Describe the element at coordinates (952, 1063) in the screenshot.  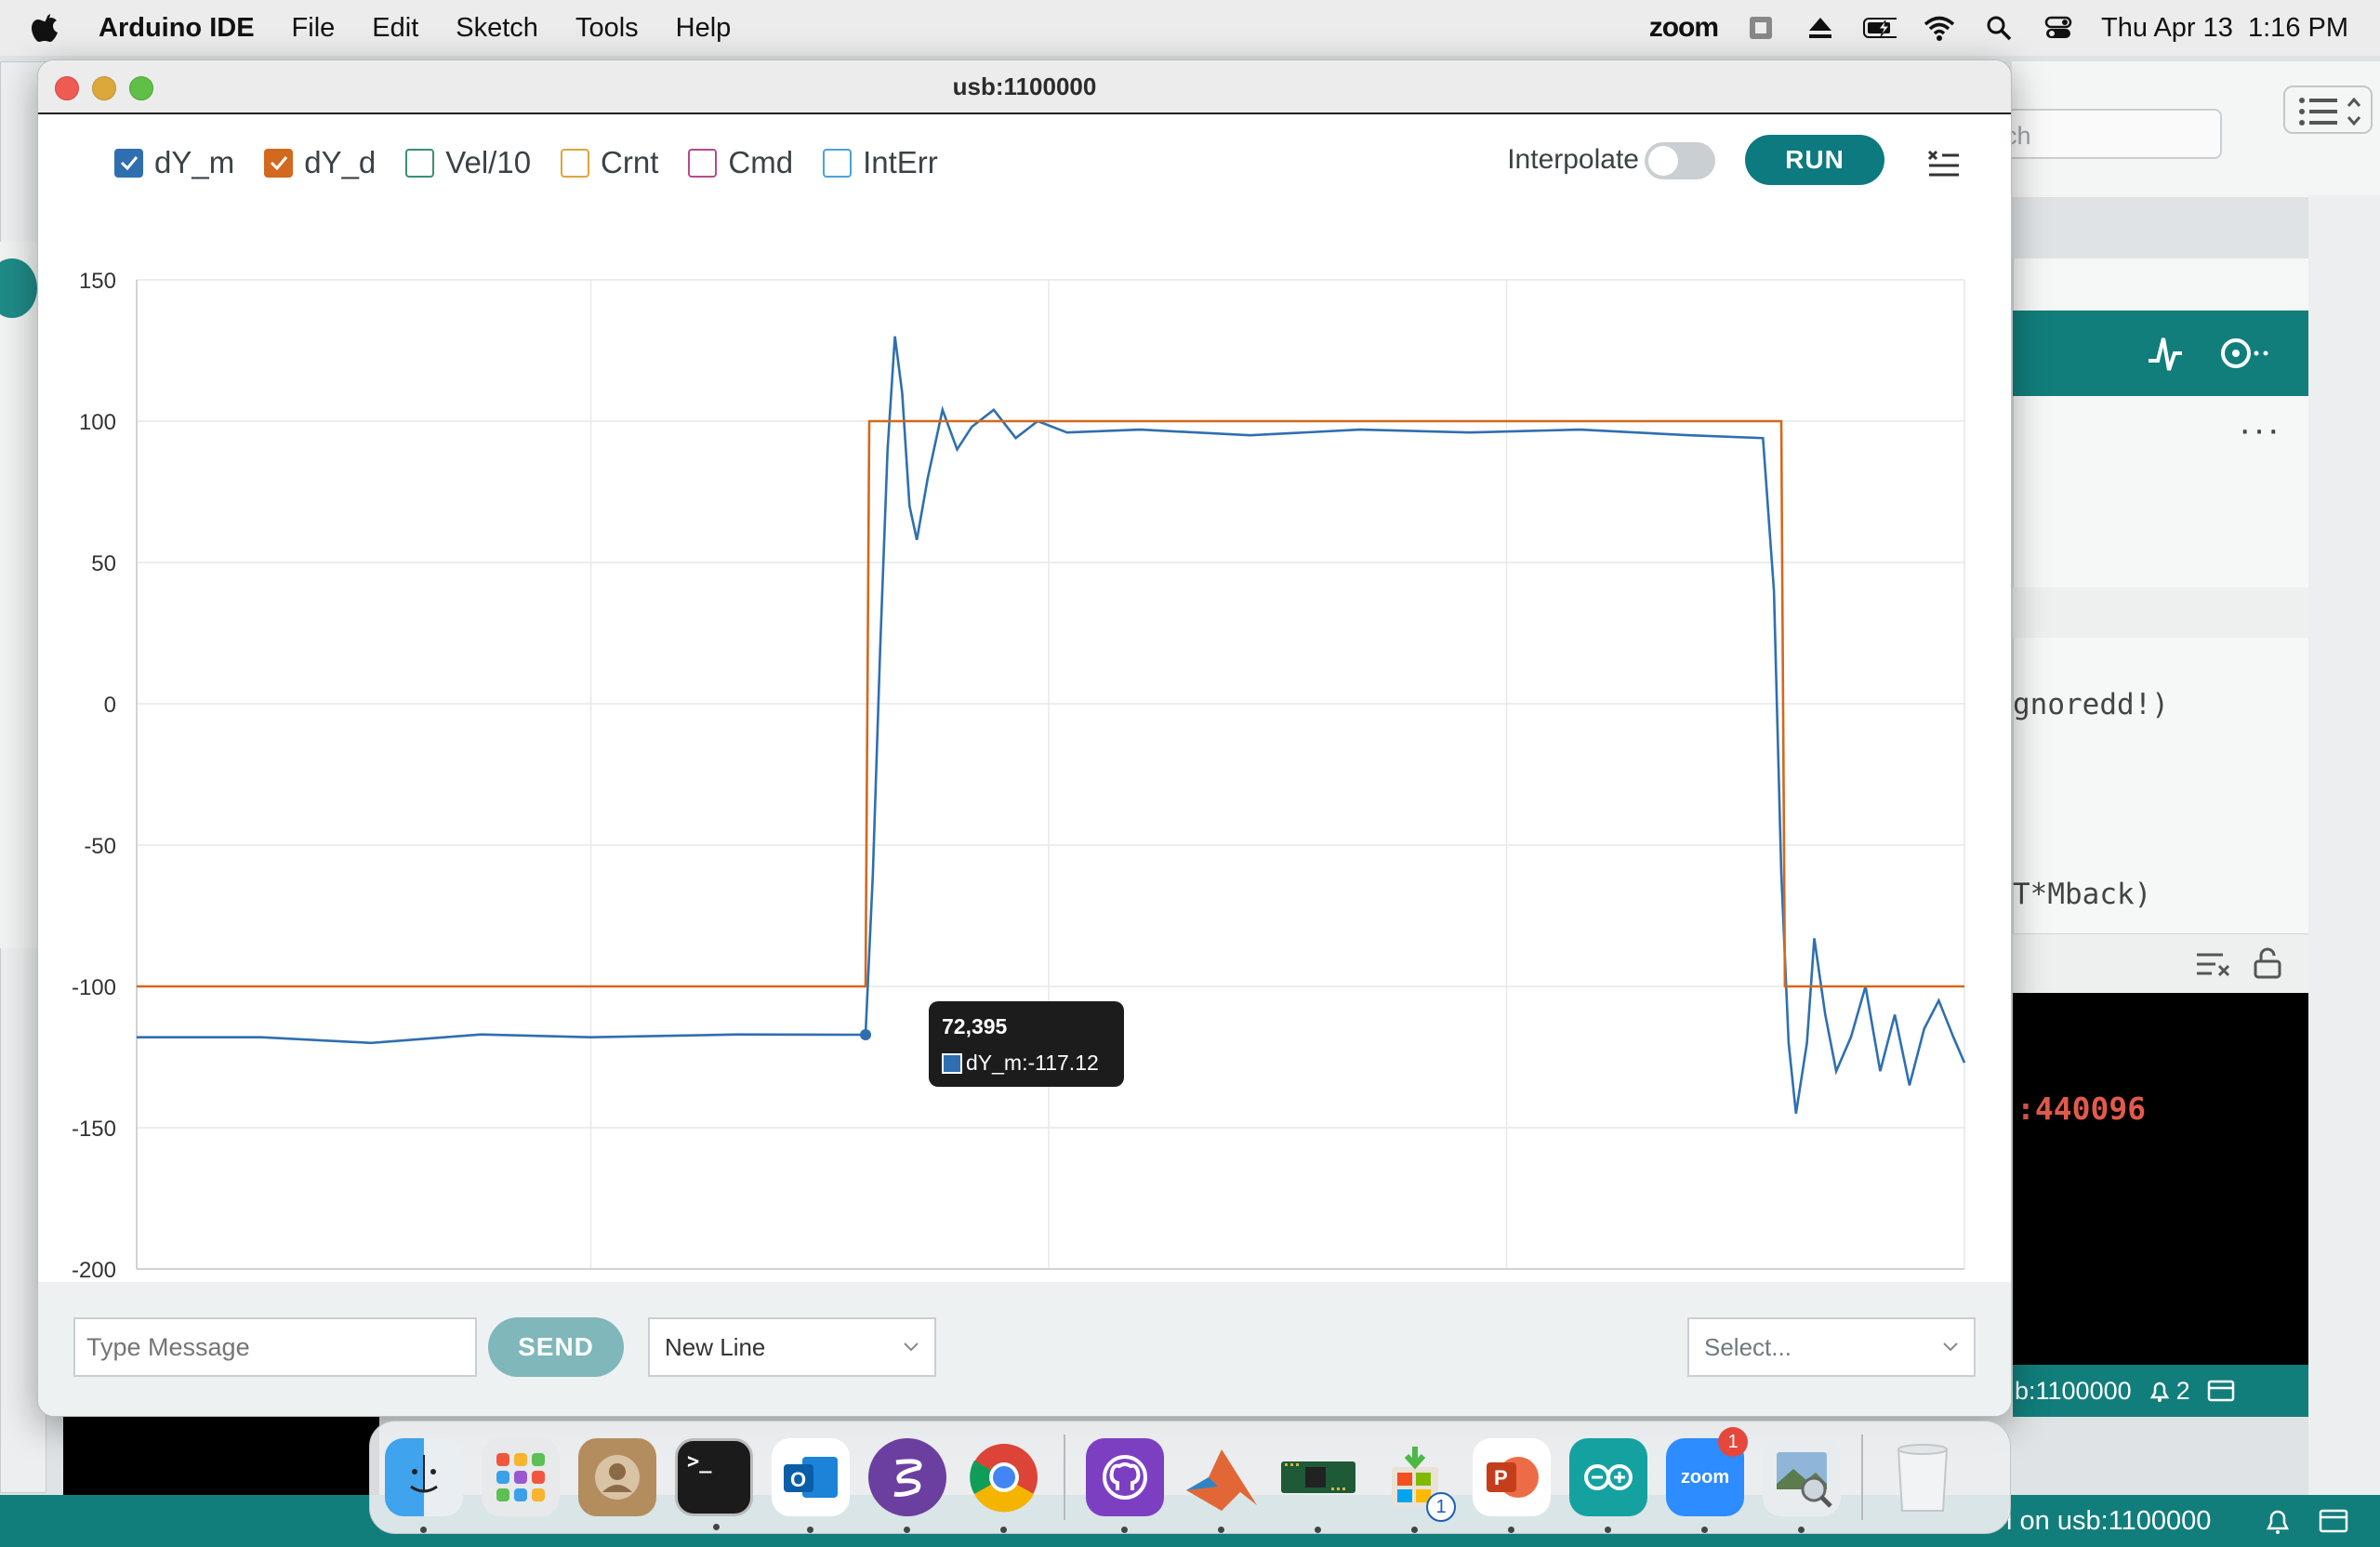
I see `tooltip-swatch` at that location.